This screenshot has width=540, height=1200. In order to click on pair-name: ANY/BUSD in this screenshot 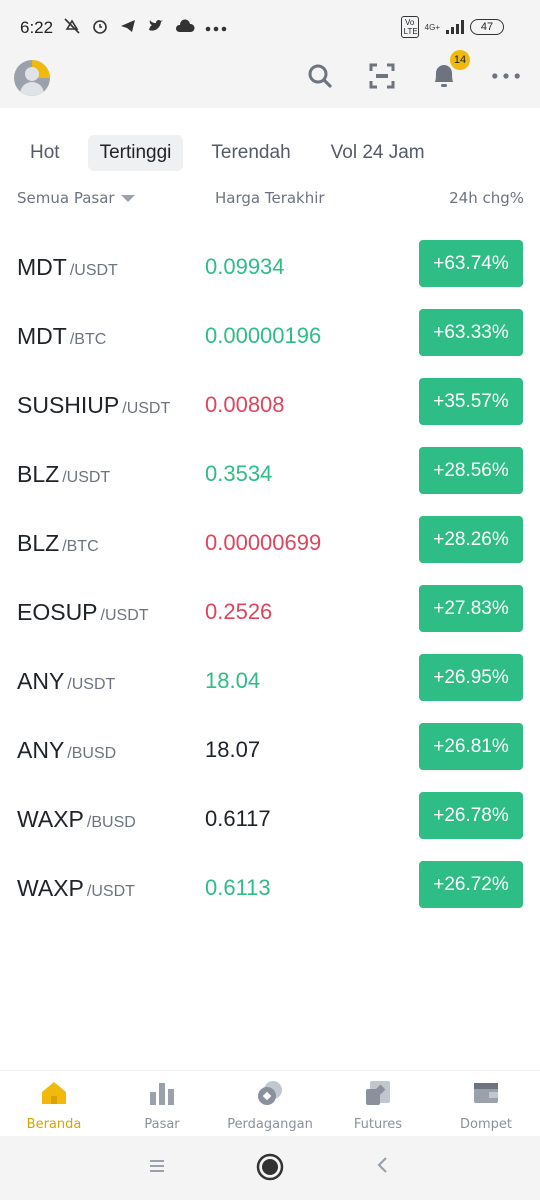, I will do `click(66, 750)`.